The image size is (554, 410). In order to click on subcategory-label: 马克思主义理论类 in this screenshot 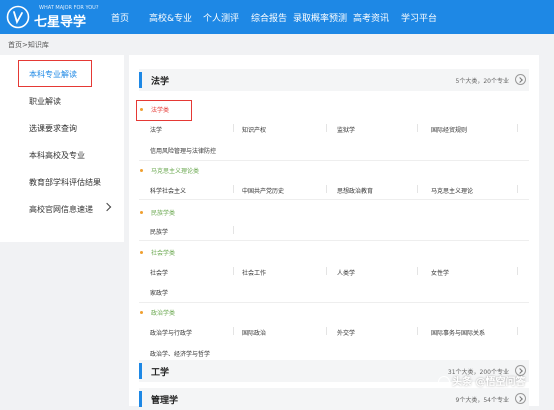, I will do `click(175, 171)`.